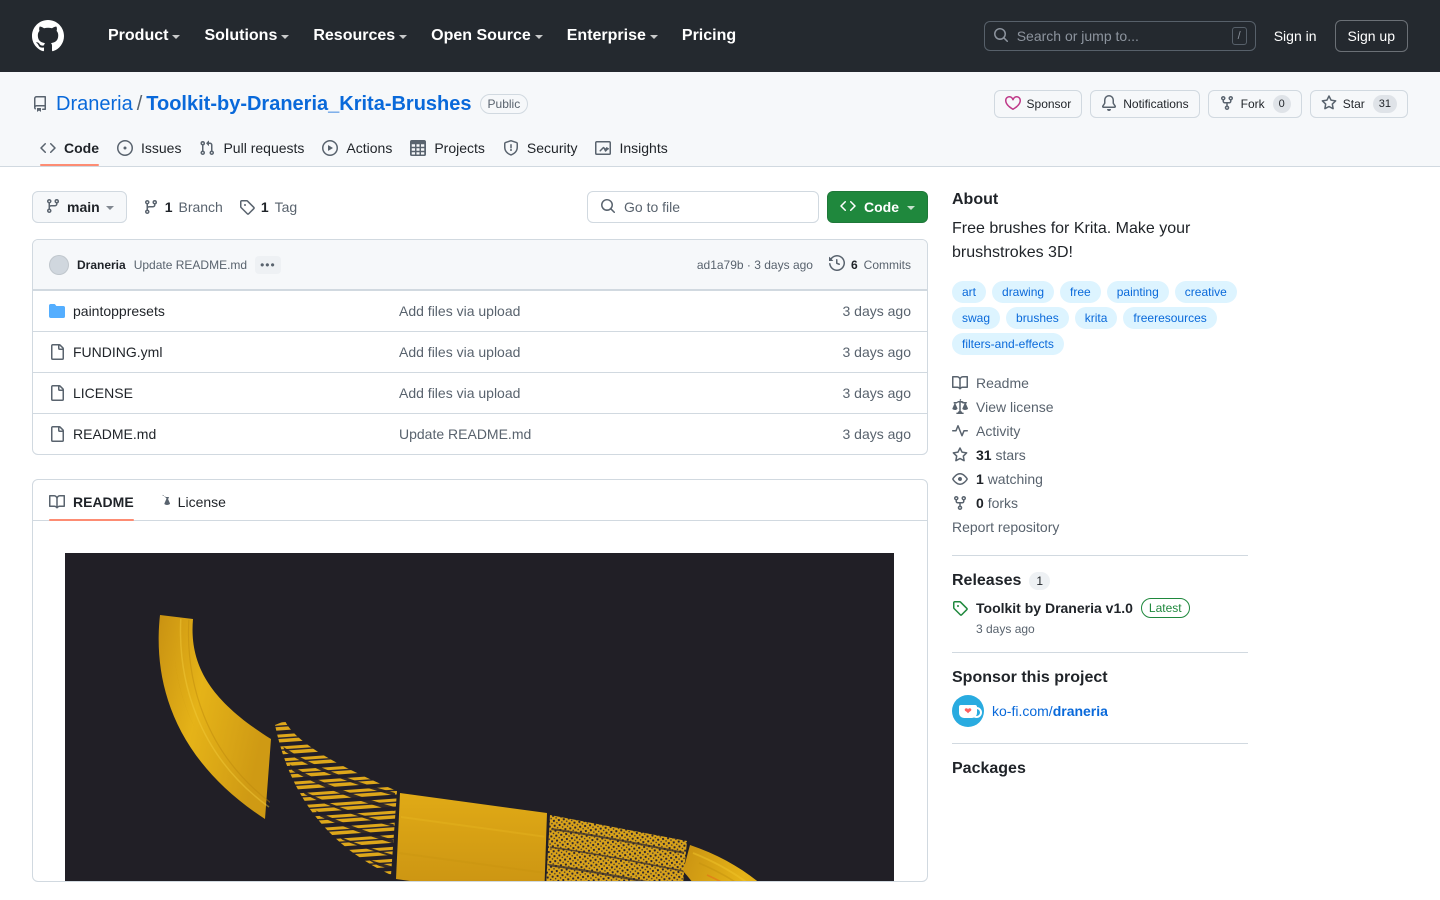 This screenshot has width=1440, height=900. I want to click on table-row: LICENSE Add files via upload 3 days ago, so click(480, 392).